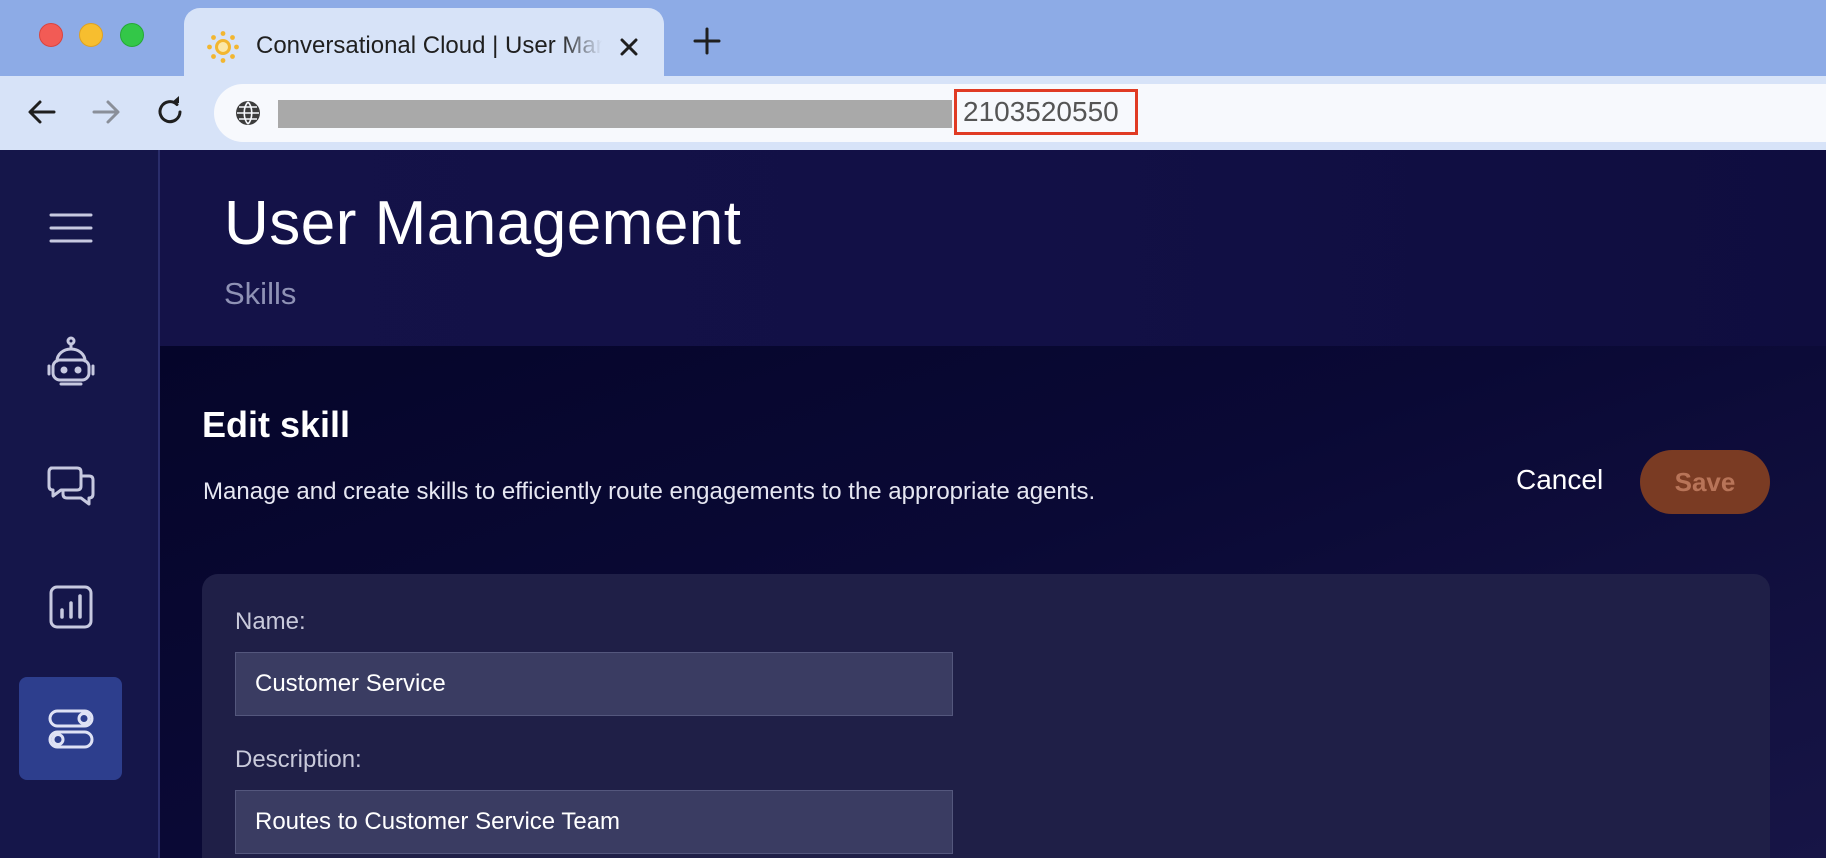  Describe the element at coordinates (106, 112) in the screenshot. I see `forward-arrow-icon` at that location.